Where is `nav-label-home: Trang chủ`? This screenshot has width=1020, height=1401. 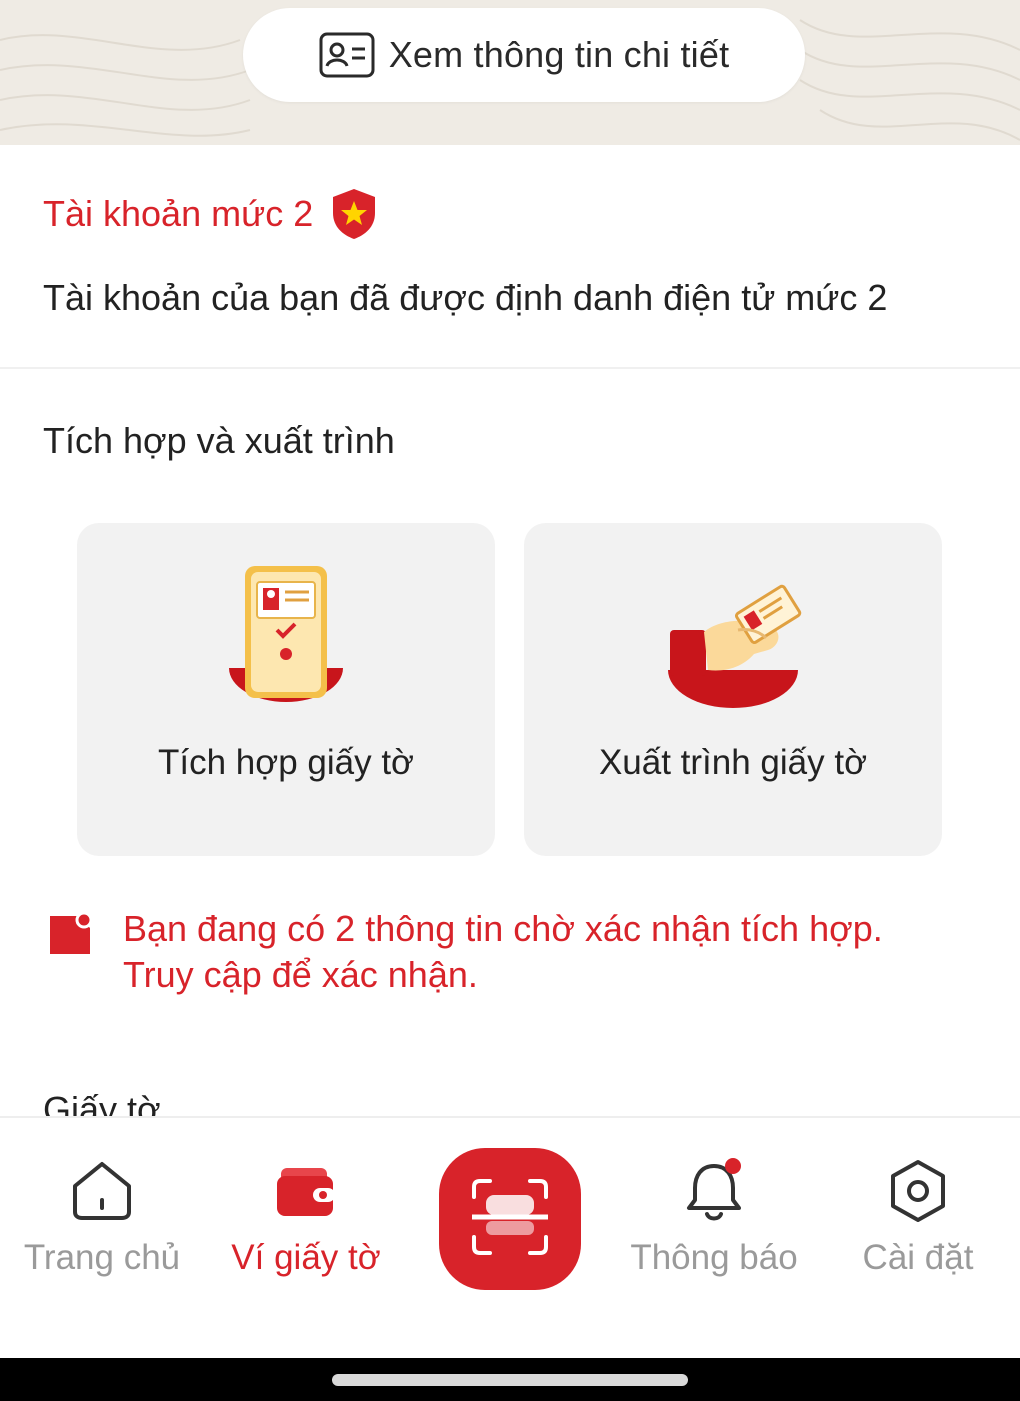
nav-label-home: Trang chủ is located at coordinates (102, 1257).